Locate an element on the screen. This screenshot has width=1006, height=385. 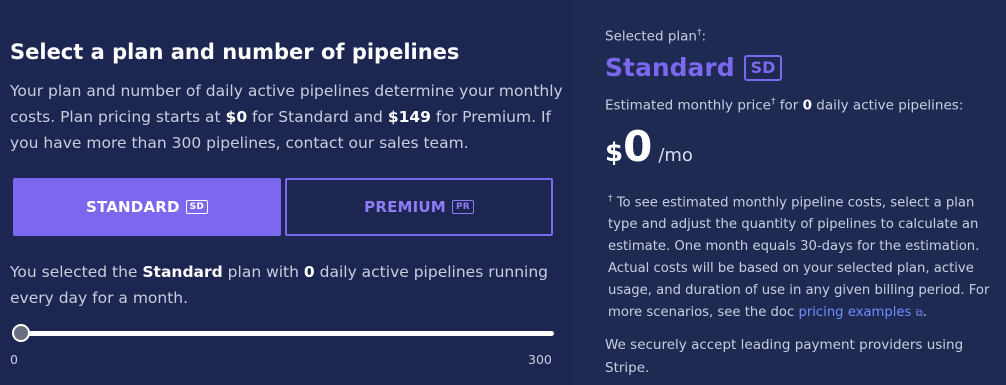
standard-plan-button: STANDARD SD is located at coordinates (147, 207).